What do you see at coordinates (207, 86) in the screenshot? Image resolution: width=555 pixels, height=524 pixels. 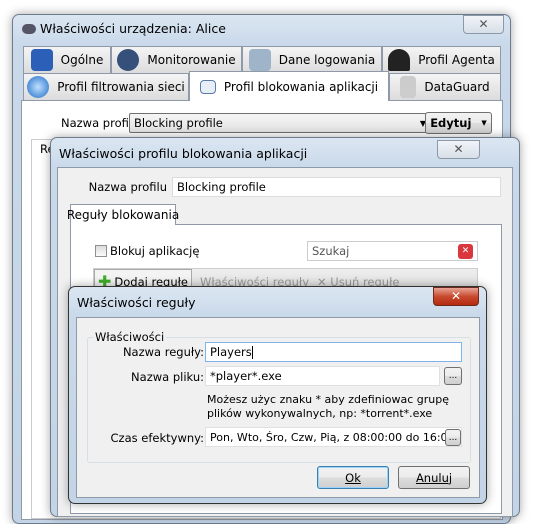 I see `app-block-icon` at bounding box center [207, 86].